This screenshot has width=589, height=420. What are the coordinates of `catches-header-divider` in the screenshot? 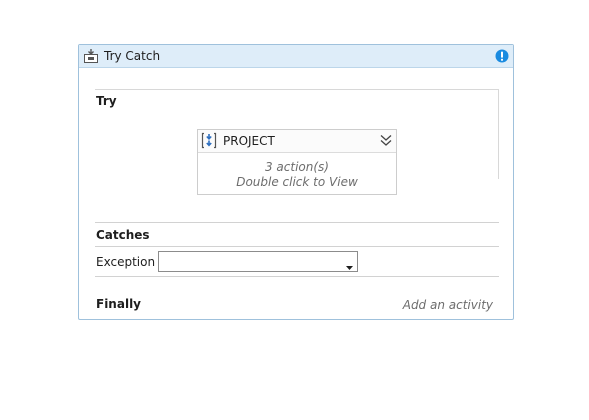 It's located at (297, 246).